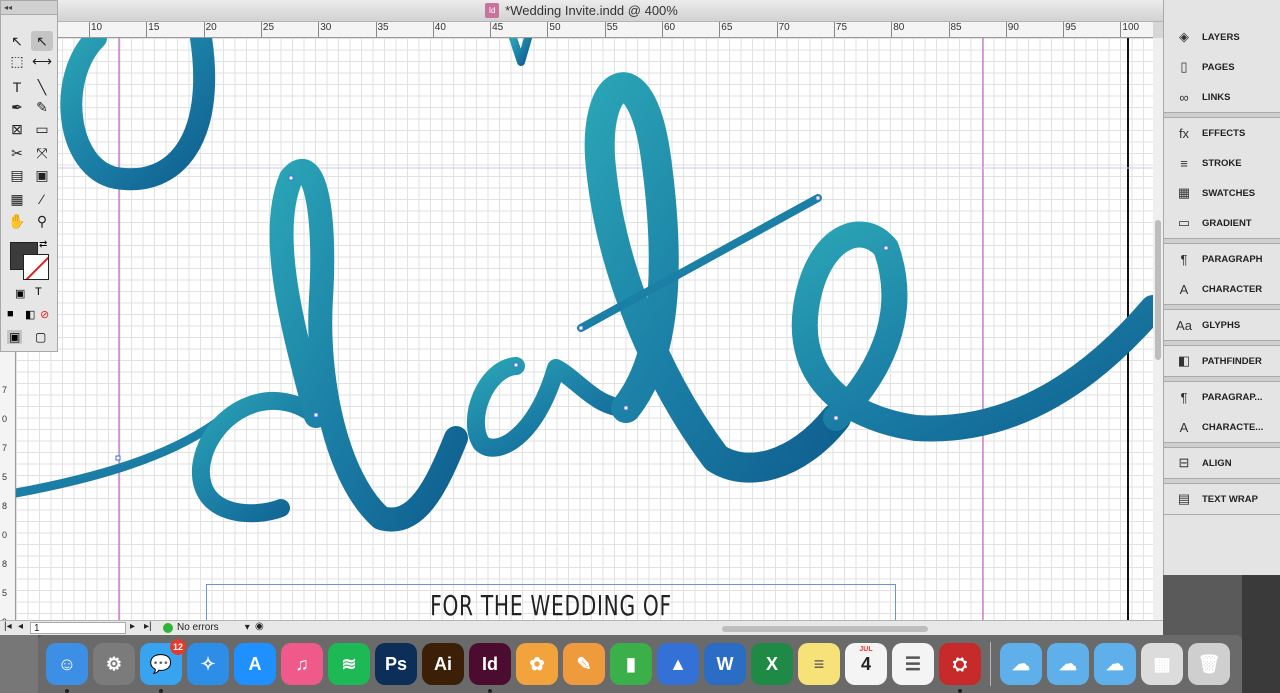 The image size is (1280, 693). What do you see at coordinates (42, 153) in the screenshot?
I see `free-transform-tool-icon: ⤧` at bounding box center [42, 153].